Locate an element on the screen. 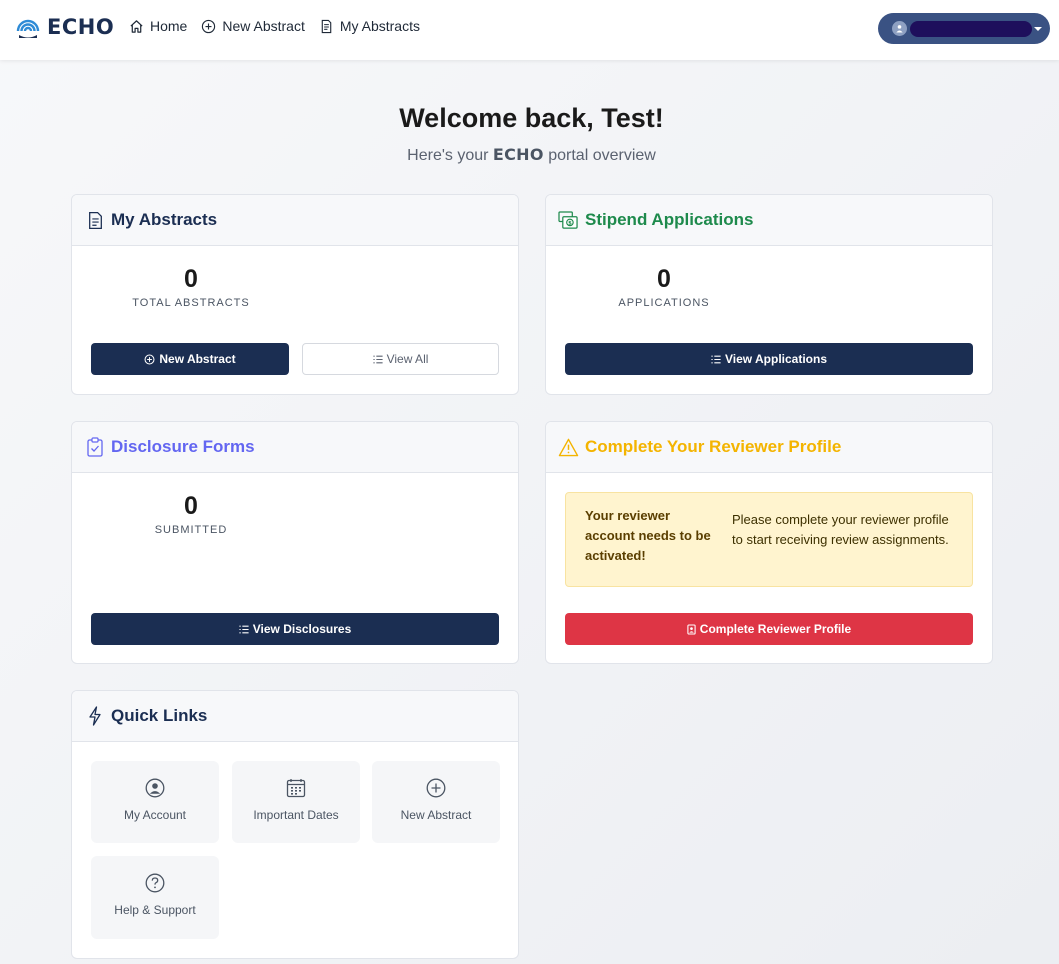 The height and width of the screenshot is (964, 1059). nav-link-label: Home is located at coordinates (169, 26).